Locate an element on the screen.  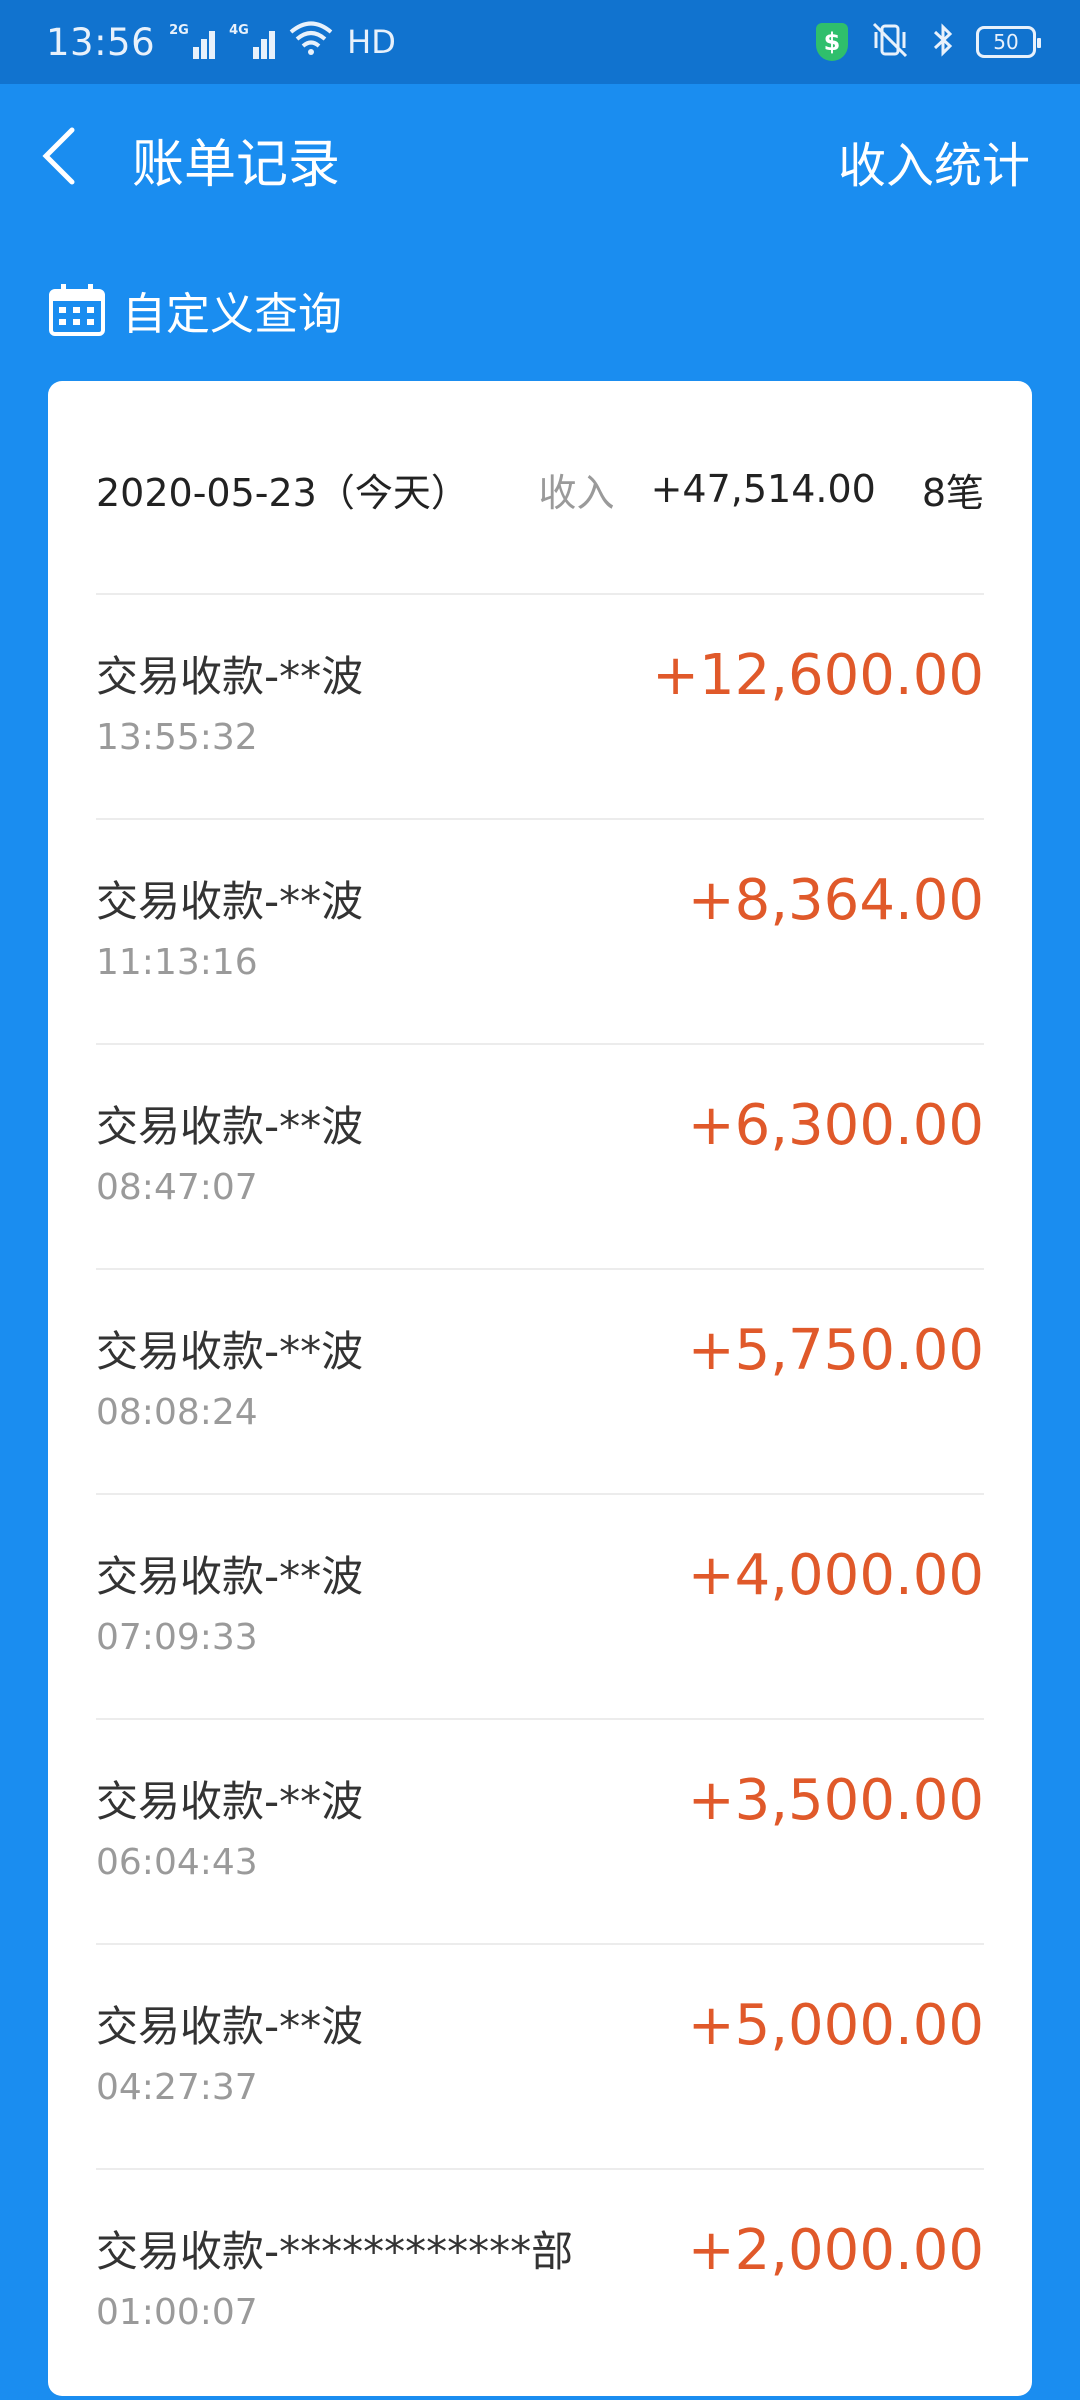
transaction-row: 交易收款-**波 07:09:33 +4,000.00 is located at coordinates (540, 1607).